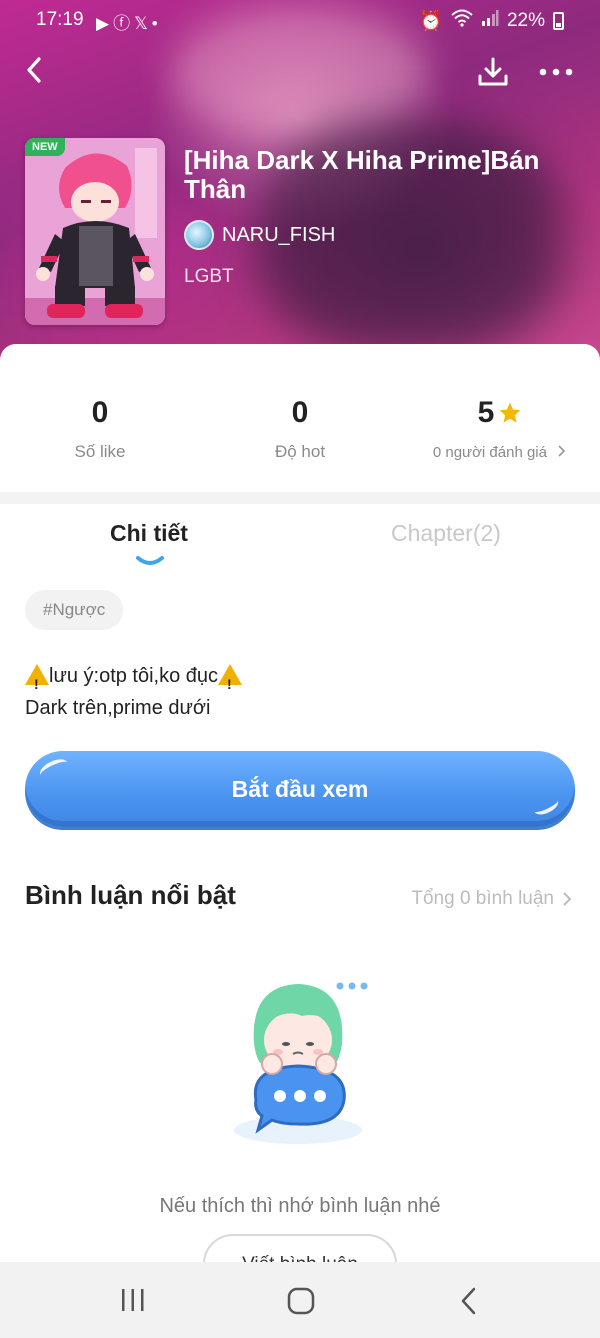 The image size is (600, 1338). Describe the element at coordinates (100, 412) in the screenshot. I see `likes-count: 0` at that location.